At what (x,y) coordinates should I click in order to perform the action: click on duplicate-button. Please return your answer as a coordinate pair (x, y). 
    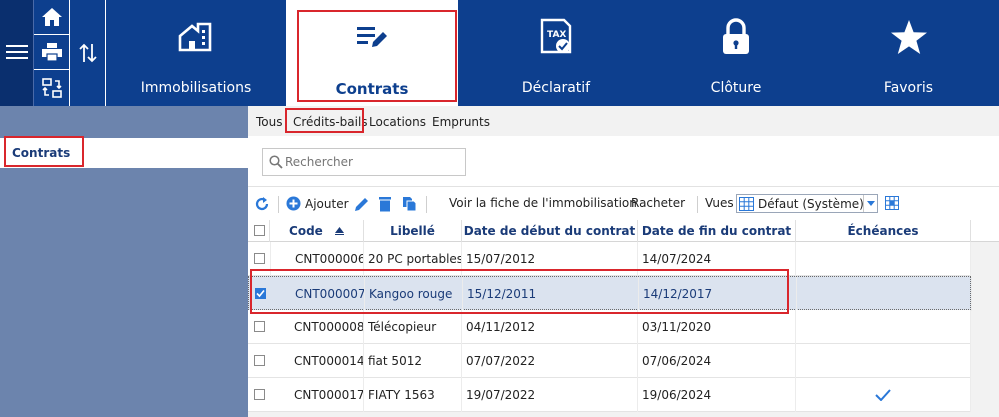
    Looking at the image, I should click on (409, 204).